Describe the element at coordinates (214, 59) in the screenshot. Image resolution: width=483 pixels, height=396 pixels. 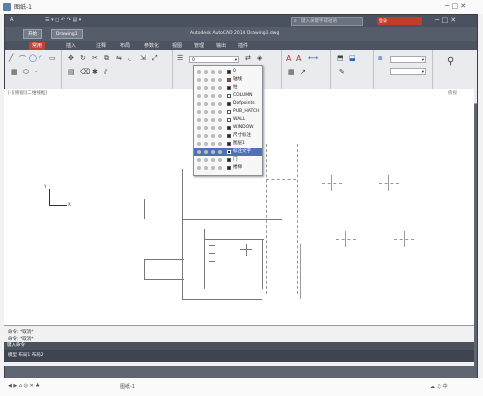
I see `layer-combo: 0 ▾` at that location.